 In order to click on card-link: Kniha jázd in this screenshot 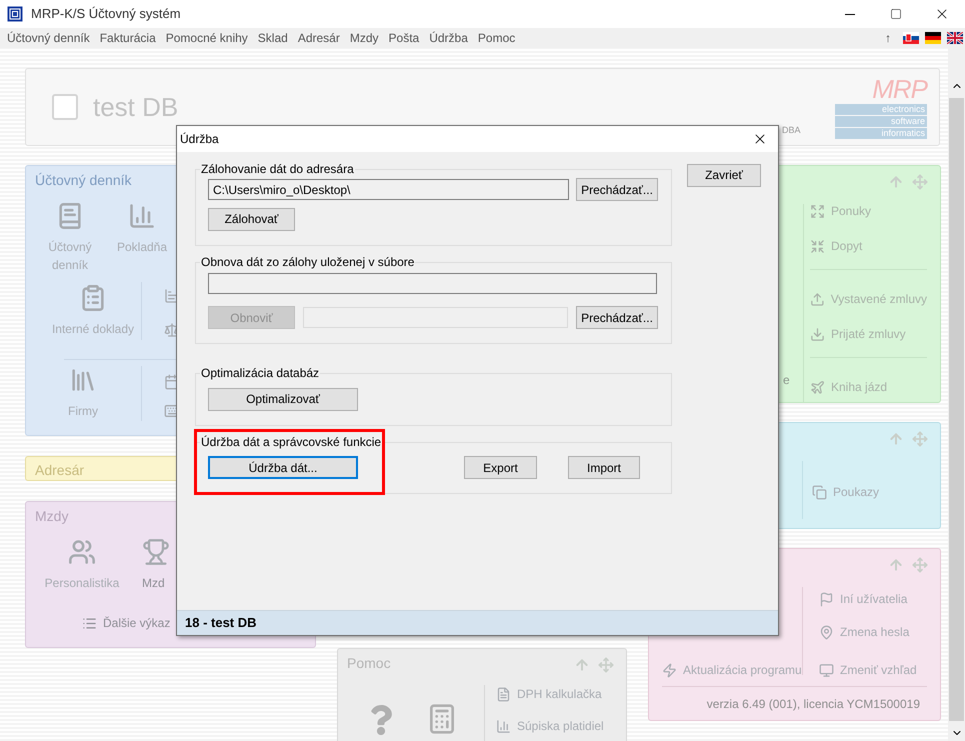, I will do `click(859, 387)`.